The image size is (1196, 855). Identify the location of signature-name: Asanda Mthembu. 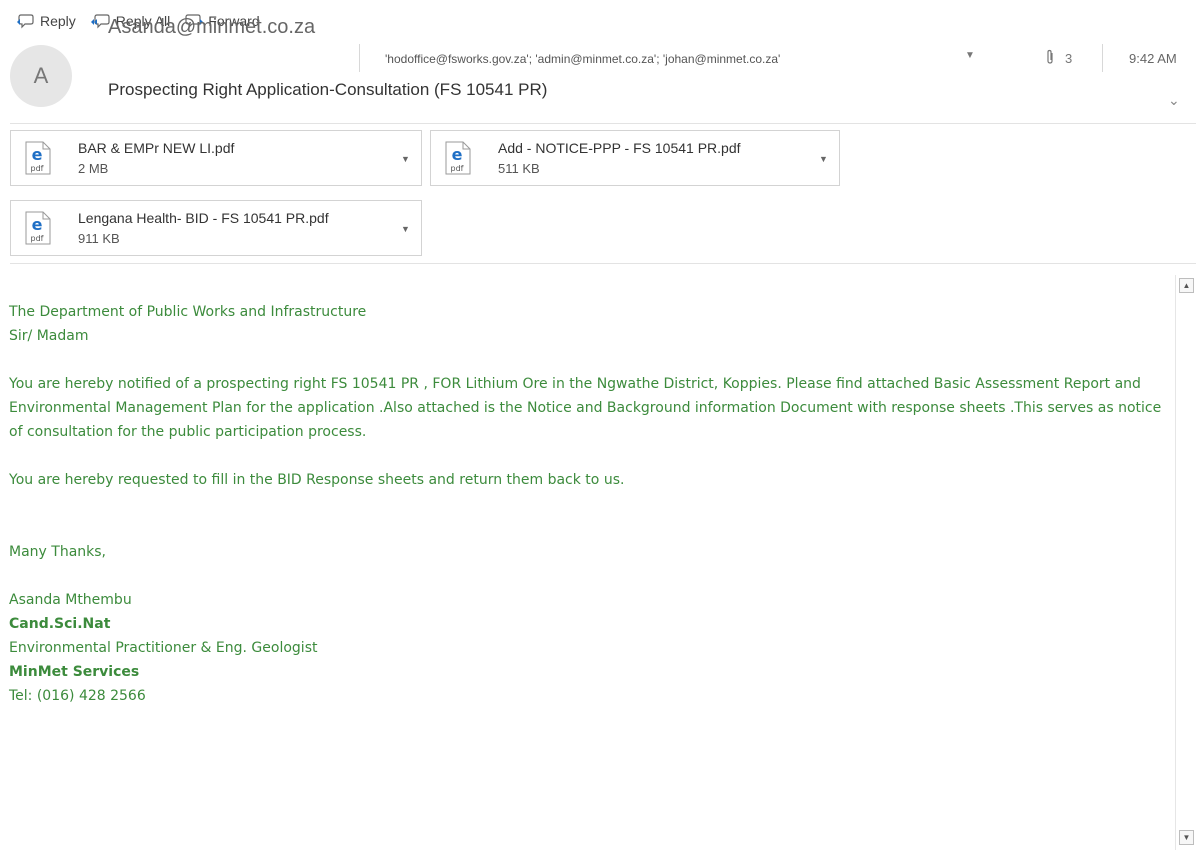
(70, 600).